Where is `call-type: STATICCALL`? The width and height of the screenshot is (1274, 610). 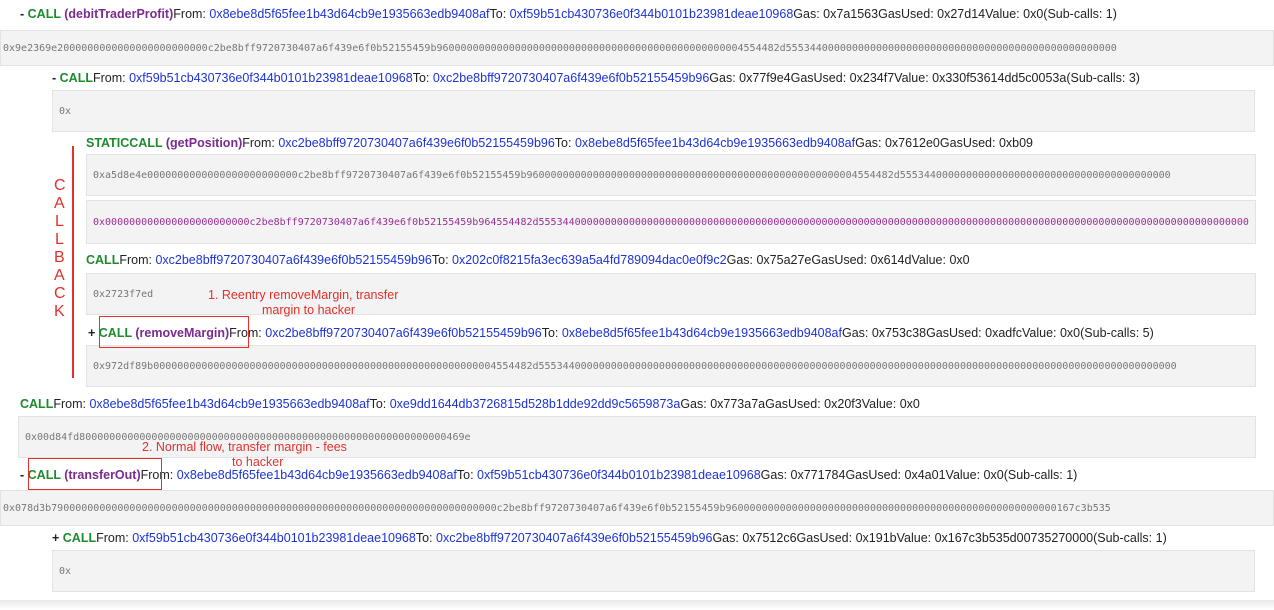
call-type: STATICCALL is located at coordinates (124, 143).